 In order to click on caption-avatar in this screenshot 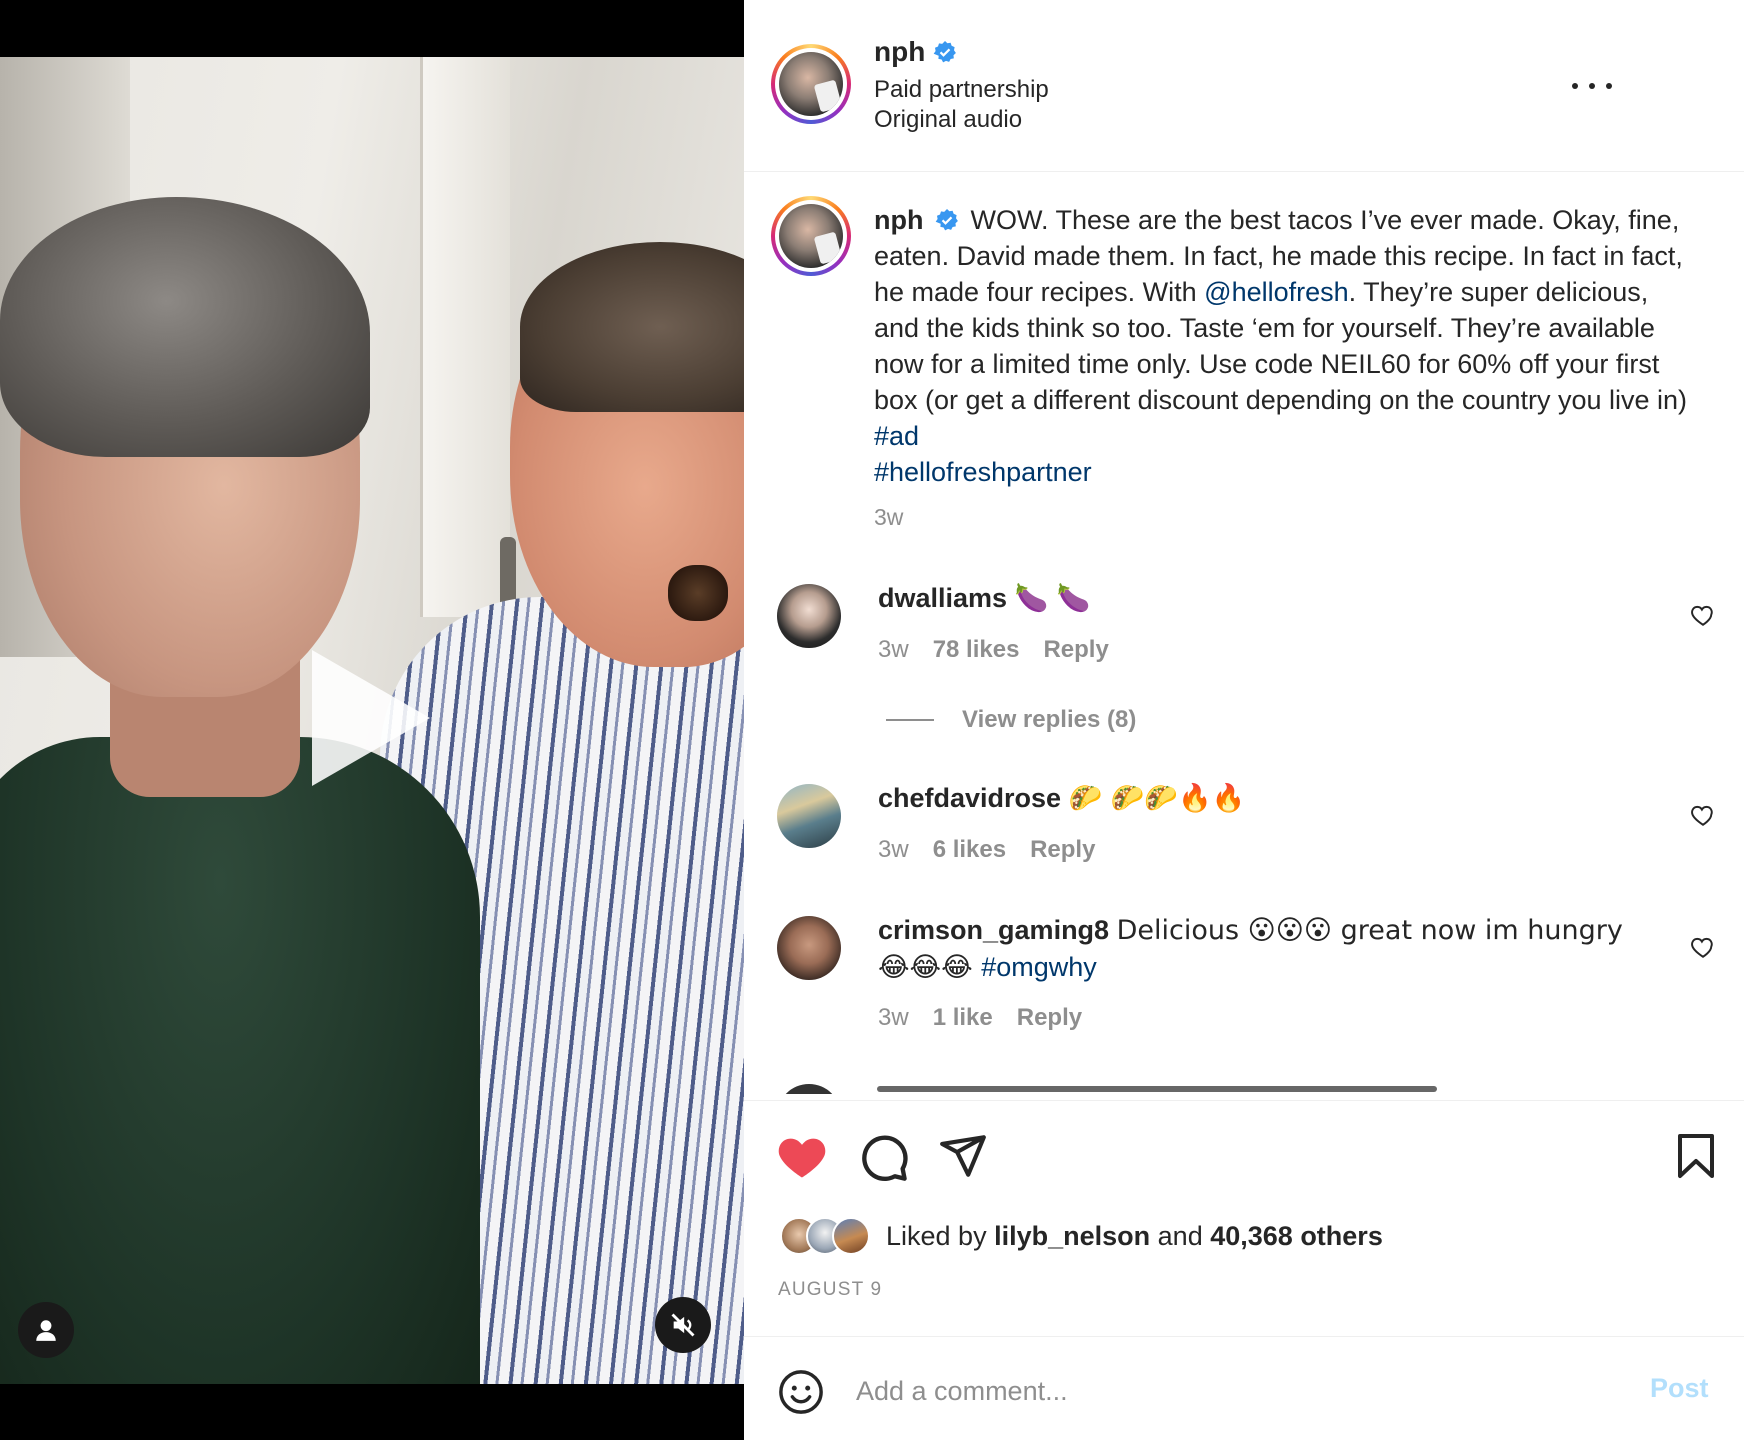, I will do `click(811, 236)`.